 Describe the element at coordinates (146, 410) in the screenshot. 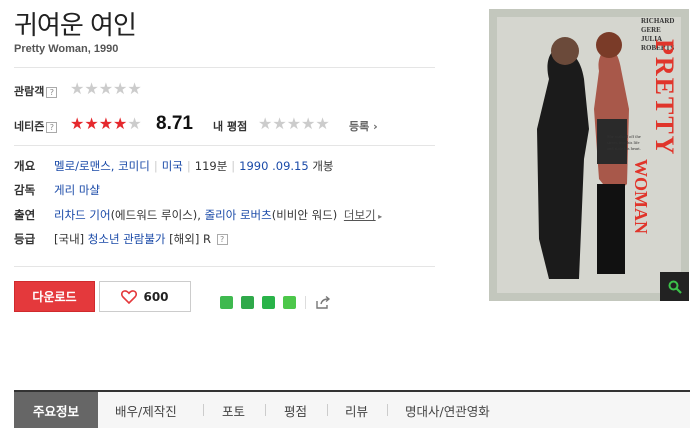

I see `tab-cast-crew: 배우/제작진` at that location.